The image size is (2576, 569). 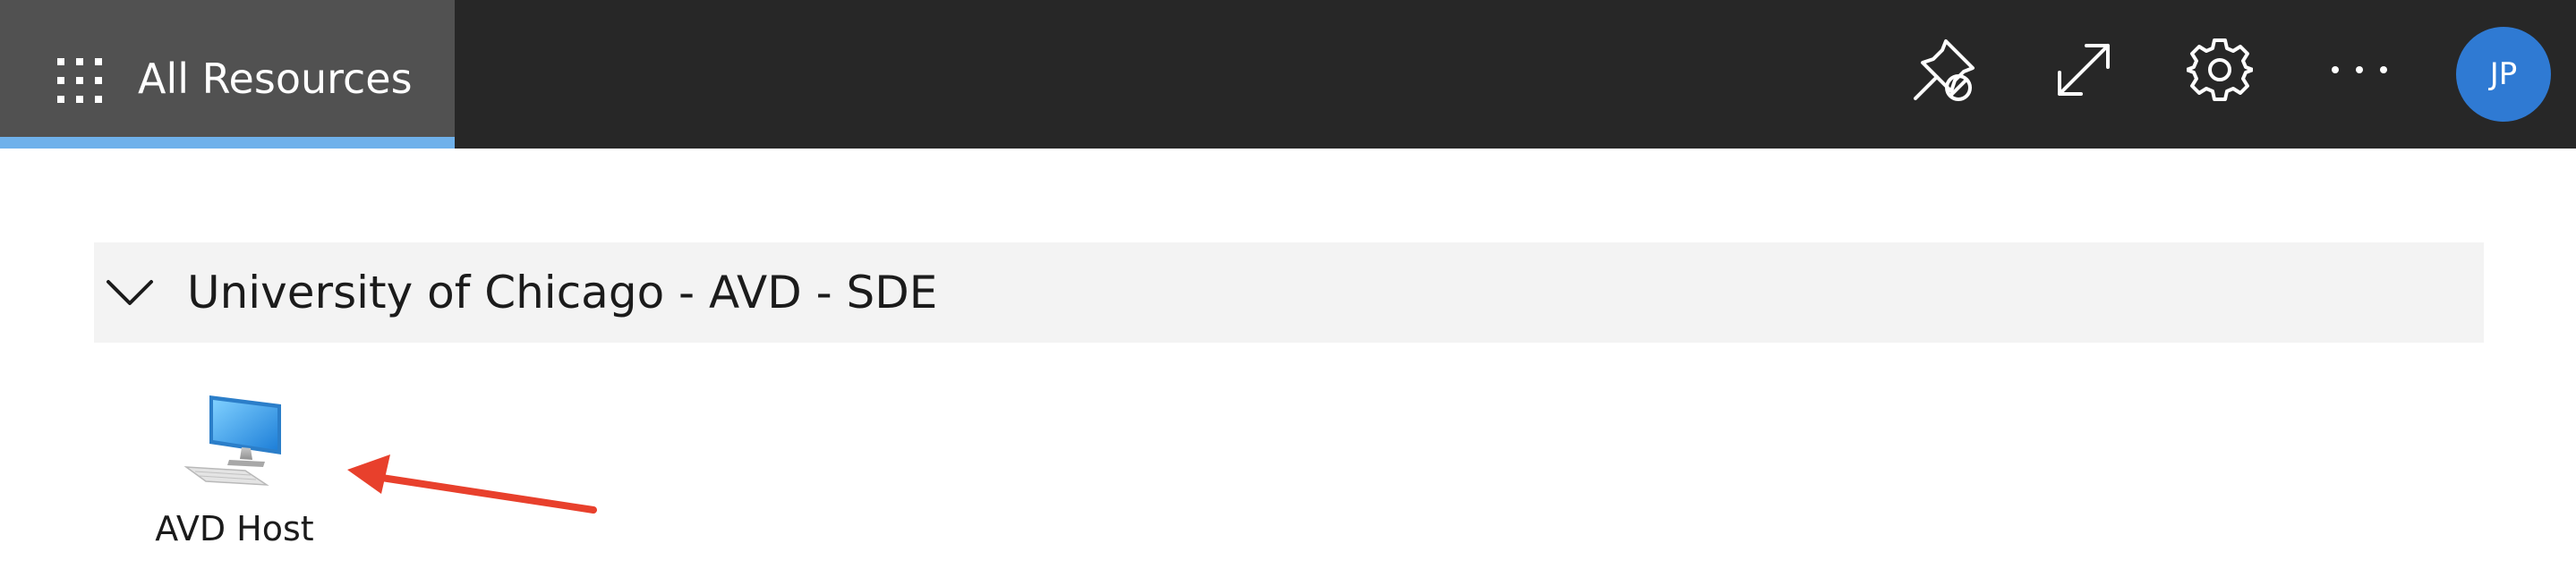 I want to click on page-title: All Resources, so click(x=275, y=79).